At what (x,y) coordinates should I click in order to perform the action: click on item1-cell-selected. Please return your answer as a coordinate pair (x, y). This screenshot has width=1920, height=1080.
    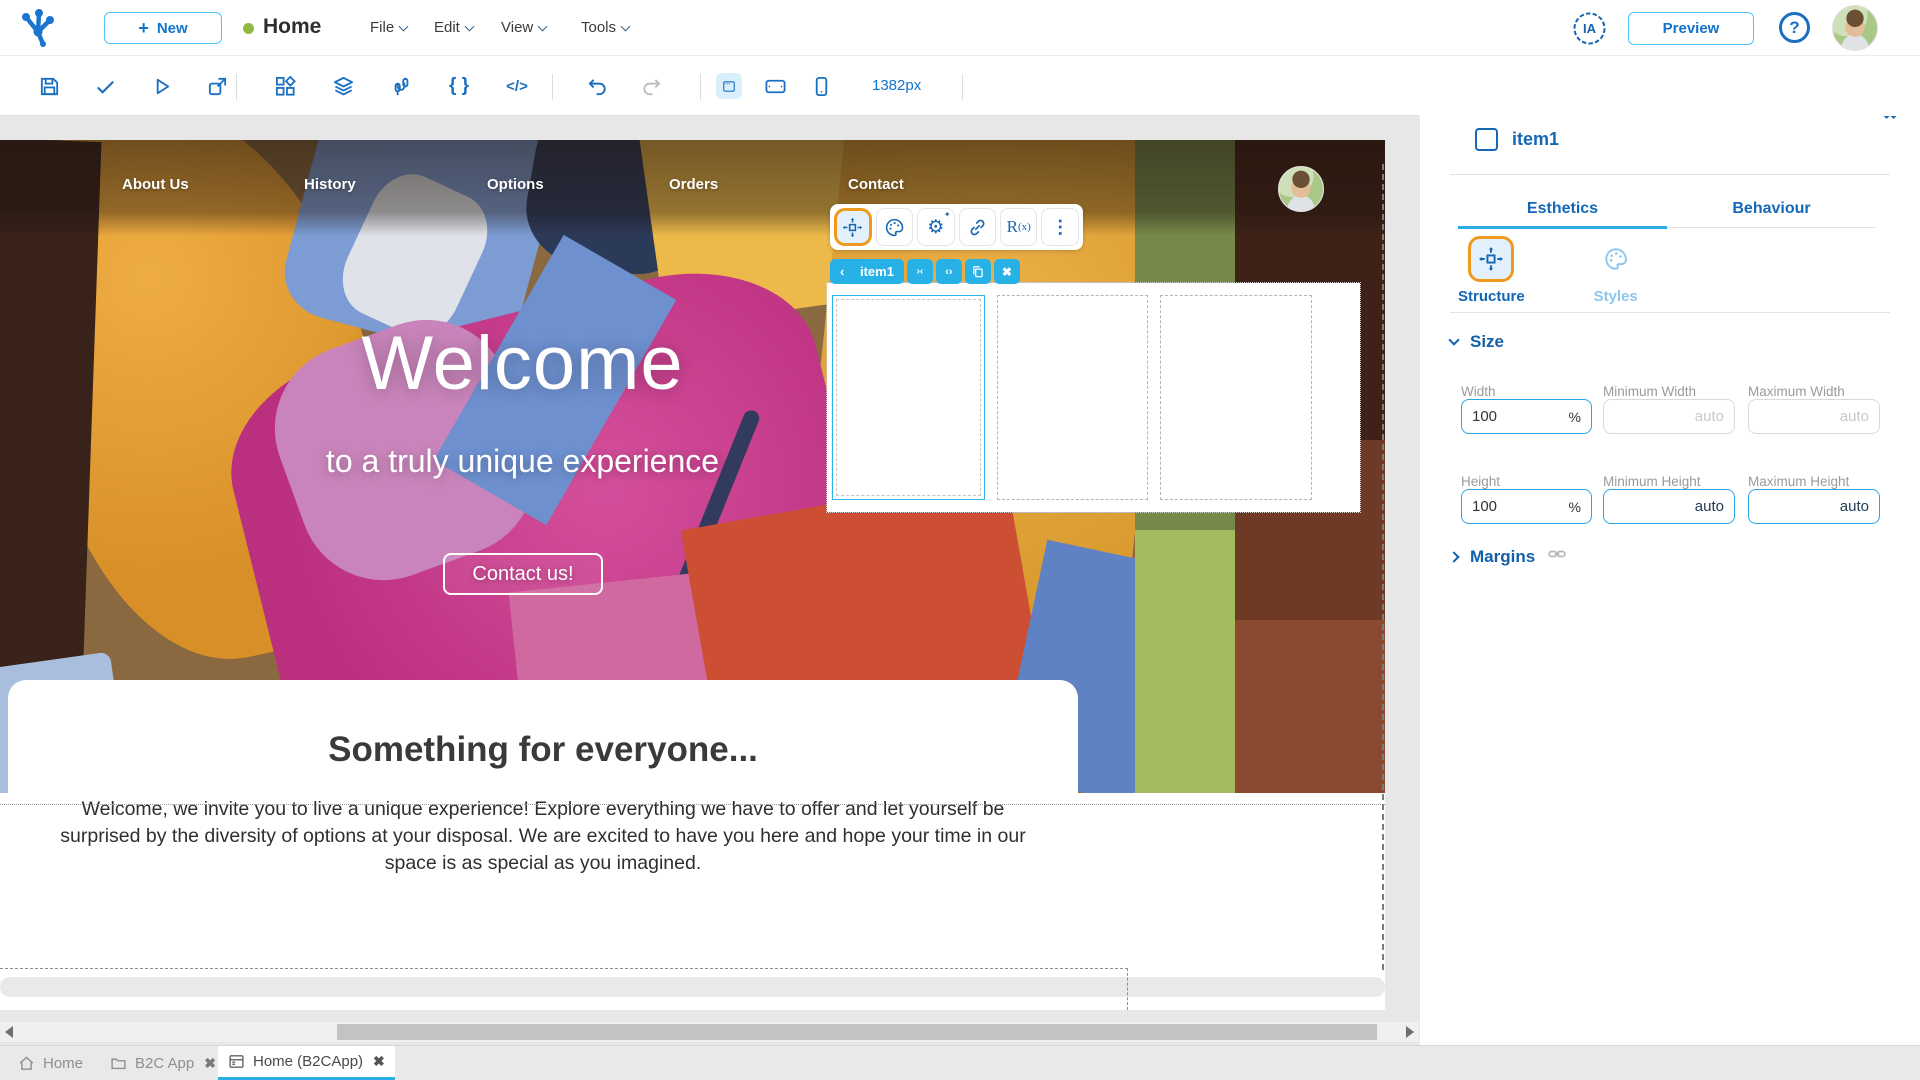
    Looking at the image, I should click on (908, 397).